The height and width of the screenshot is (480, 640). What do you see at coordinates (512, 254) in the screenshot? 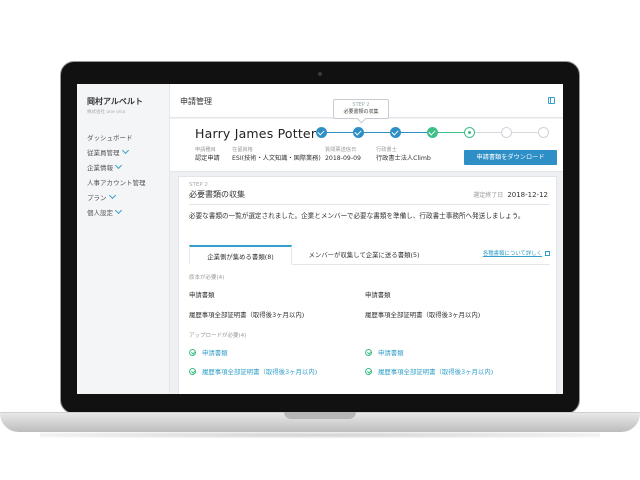
I see `link-label: 各種書類について詳しく` at bounding box center [512, 254].